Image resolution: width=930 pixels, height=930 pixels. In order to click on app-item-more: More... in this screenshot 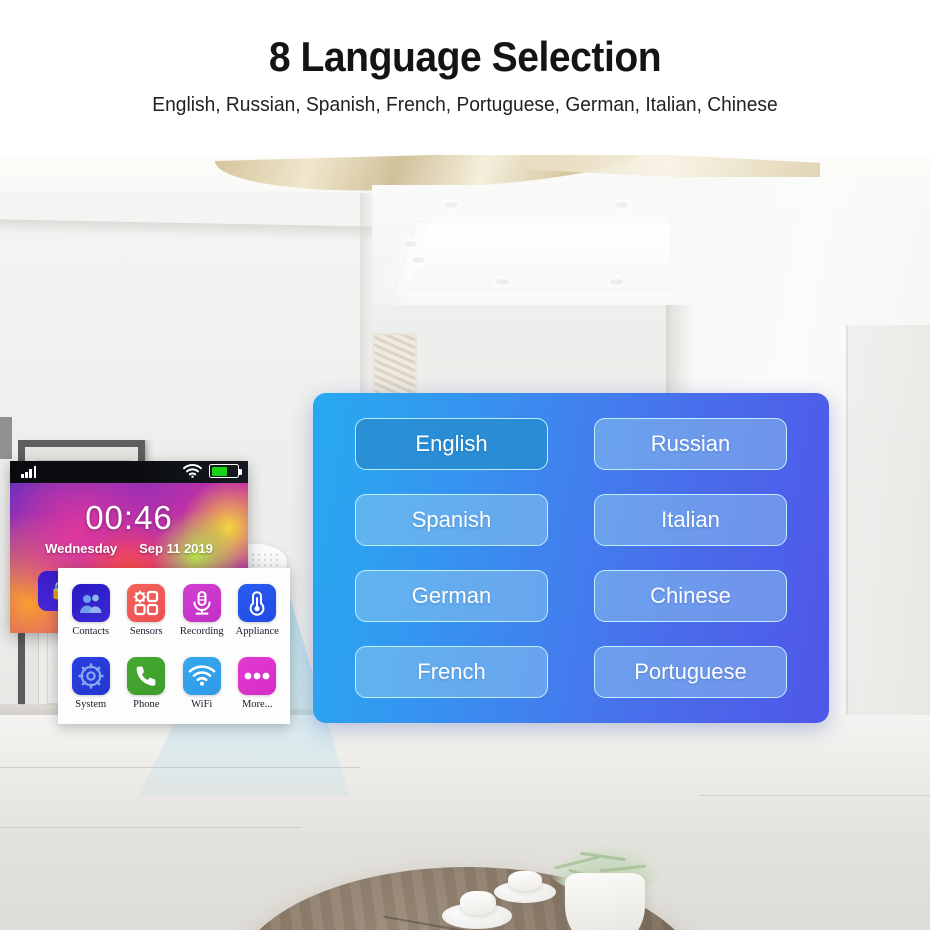, I will do `click(258, 683)`.